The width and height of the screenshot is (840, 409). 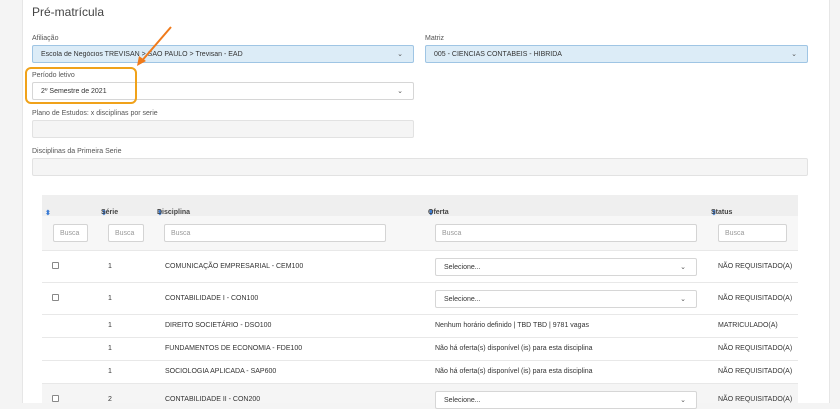 I want to click on cell-disciplina: COMUNICAÇÃO EMPRESARIAL - CEM100, so click(x=234, y=266).